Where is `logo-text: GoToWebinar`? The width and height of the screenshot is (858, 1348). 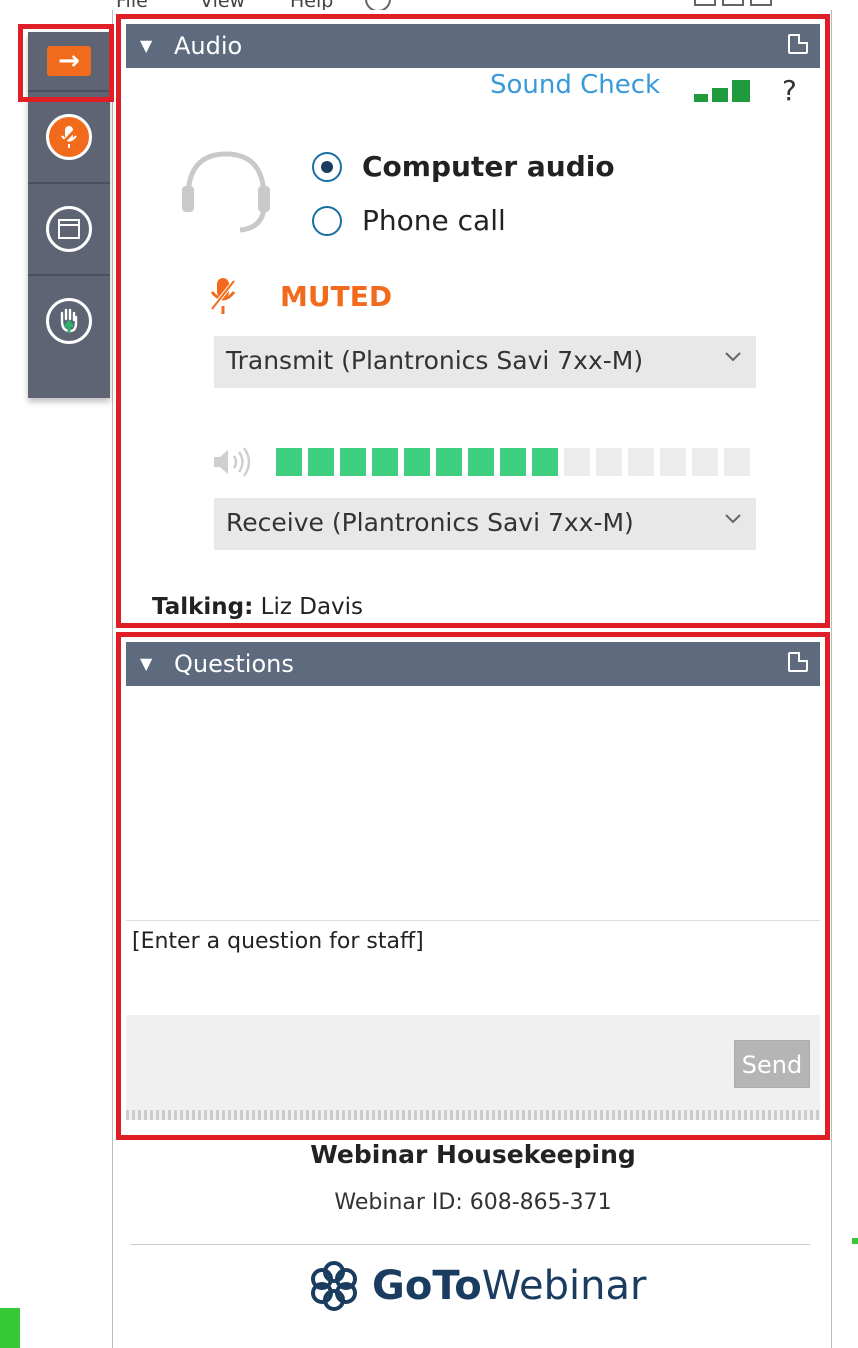 logo-text: GoToWebinar is located at coordinates (509, 1286).